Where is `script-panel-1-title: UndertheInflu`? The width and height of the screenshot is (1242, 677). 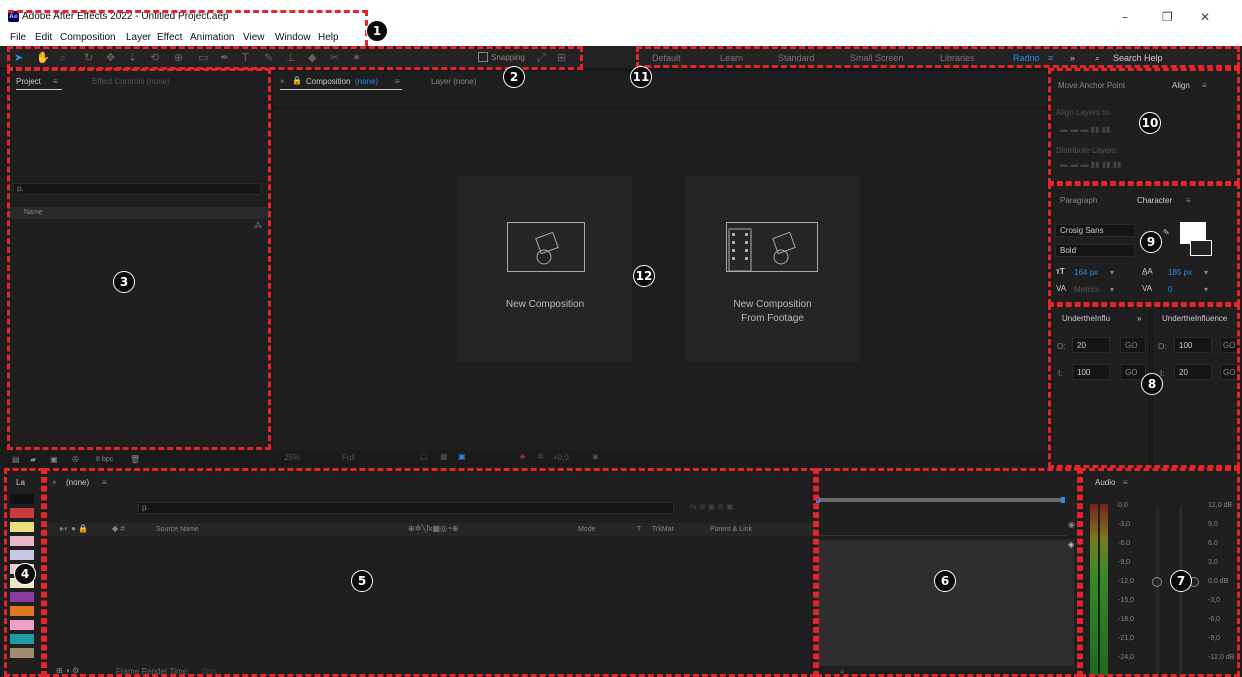
script-panel-1-title: UndertheInflu is located at coordinates (1086, 318).